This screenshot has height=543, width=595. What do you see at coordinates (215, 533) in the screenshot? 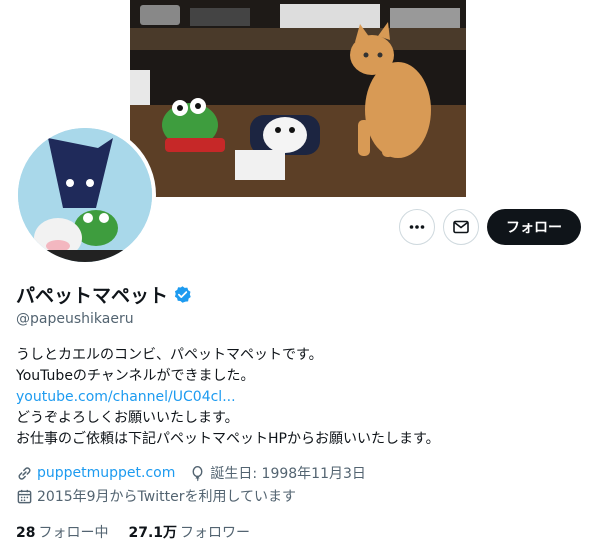
I see `followers-label: フォロワー` at bounding box center [215, 533].